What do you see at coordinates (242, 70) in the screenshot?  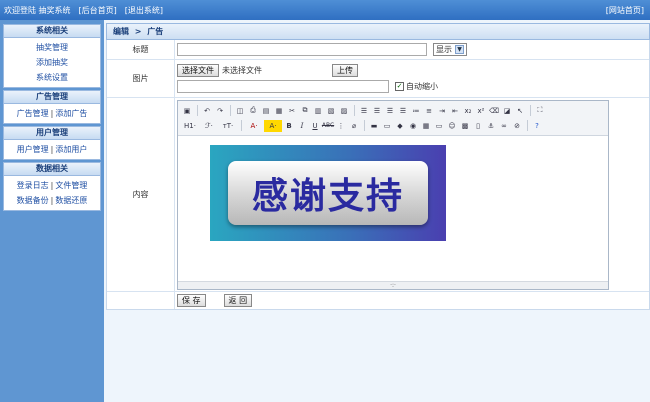 I see `no-file-text: 未选择文件` at bounding box center [242, 70].